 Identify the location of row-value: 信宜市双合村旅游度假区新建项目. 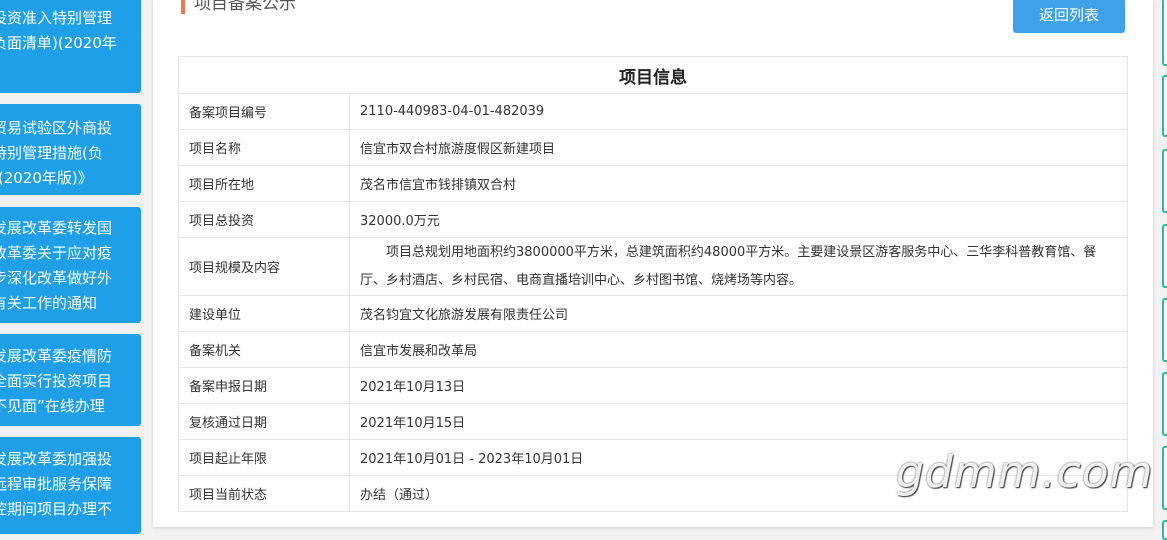
(738, 147).